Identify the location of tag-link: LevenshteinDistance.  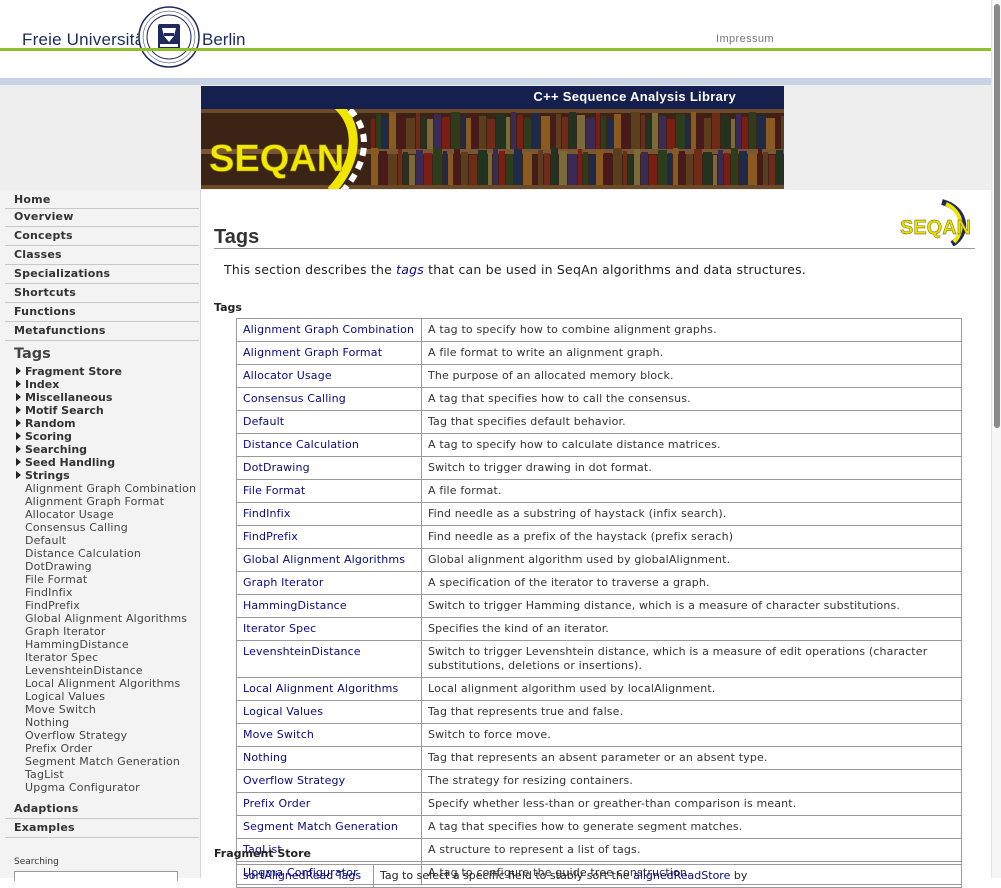
(302, 651).